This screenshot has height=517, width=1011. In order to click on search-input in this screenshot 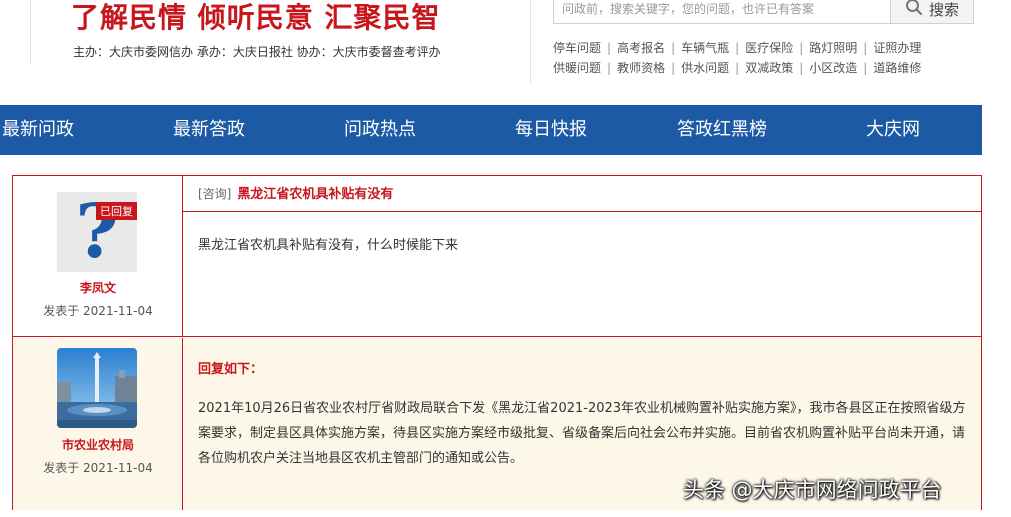, I will do `click(722, 11)`.